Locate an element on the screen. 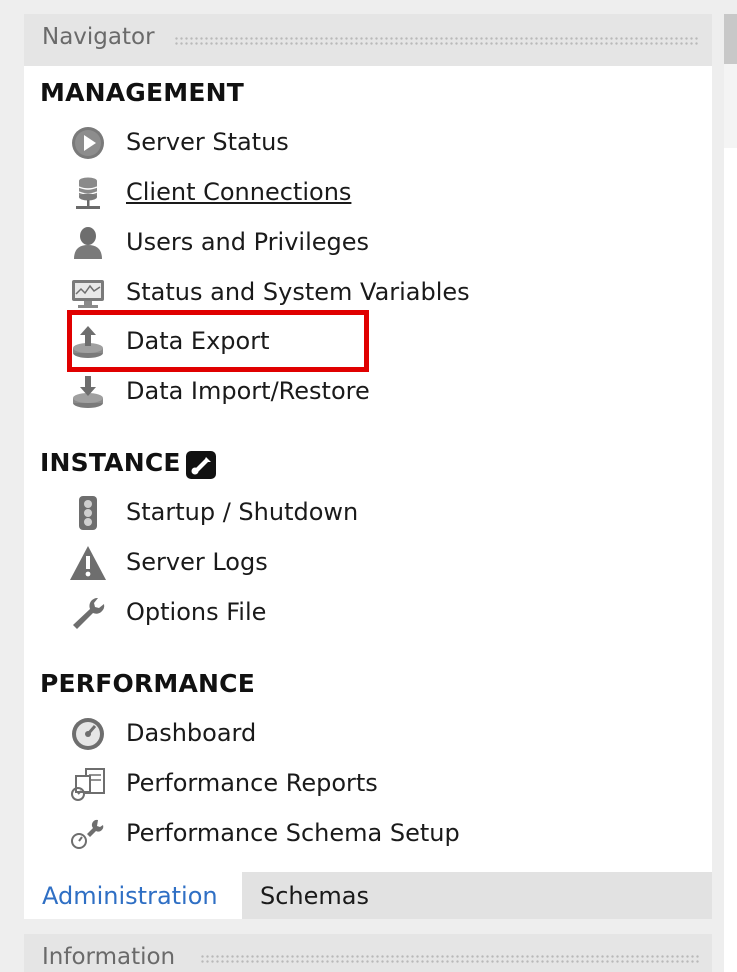 Image resolution: width=737 pixels, height=972 pixels. information-panel: Information is located at coordinates (368, 953).